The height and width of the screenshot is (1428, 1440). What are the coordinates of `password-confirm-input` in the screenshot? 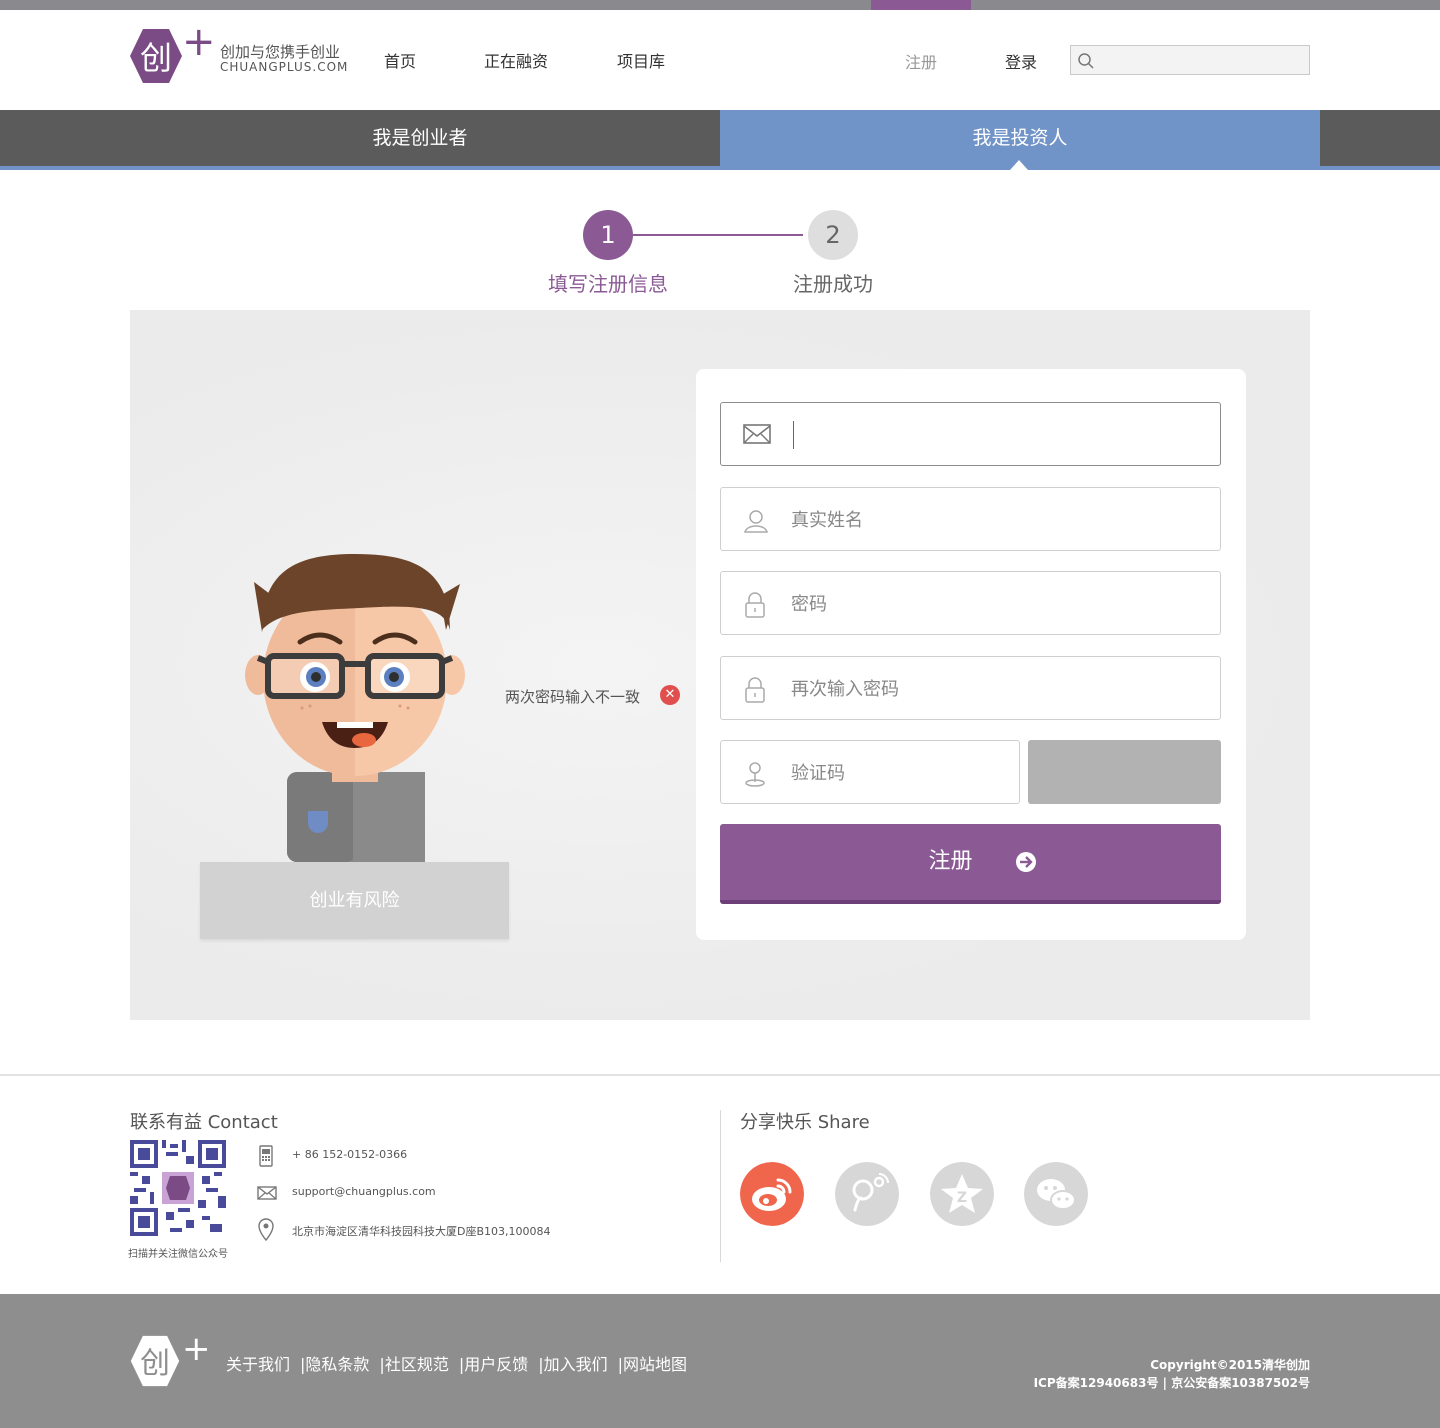 It's located at (996, 689).